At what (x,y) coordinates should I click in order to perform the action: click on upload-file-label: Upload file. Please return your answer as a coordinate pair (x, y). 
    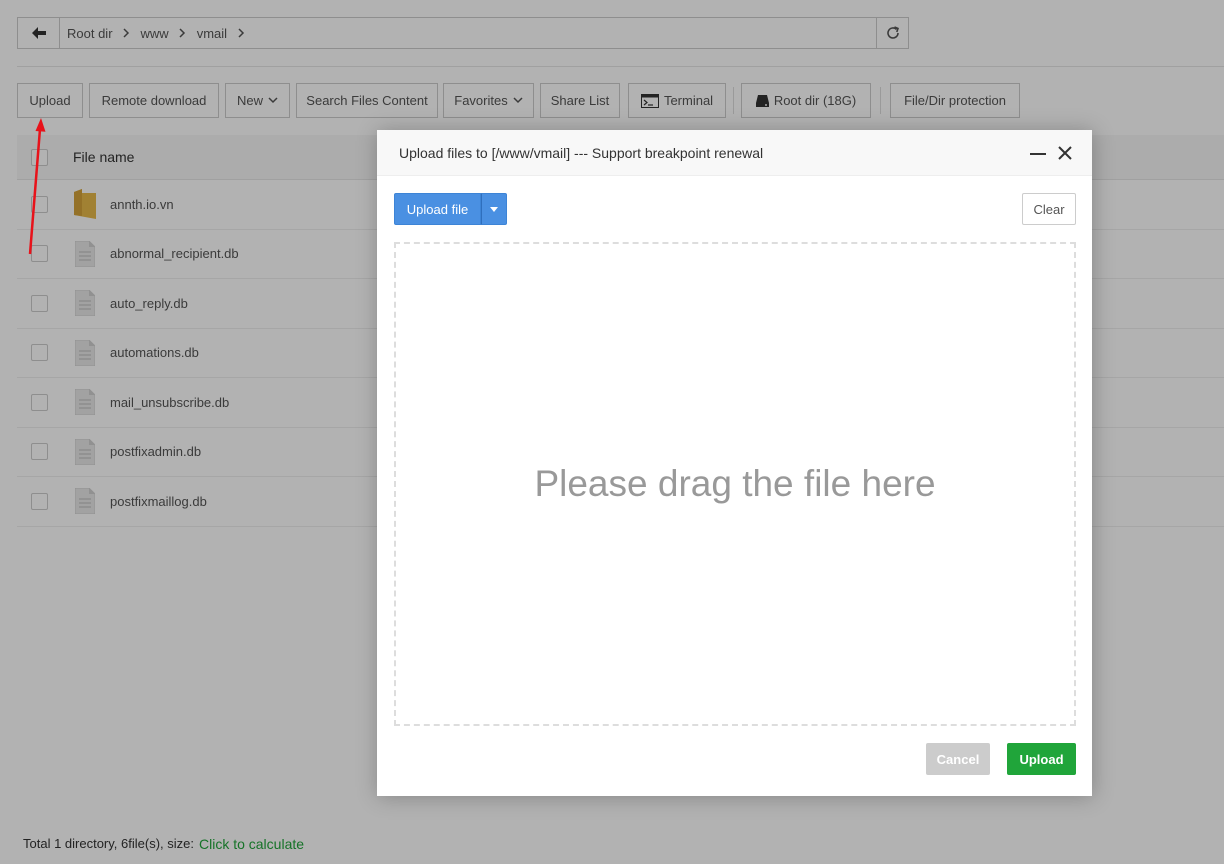
    Looking at the image, I should click on (437, 209).